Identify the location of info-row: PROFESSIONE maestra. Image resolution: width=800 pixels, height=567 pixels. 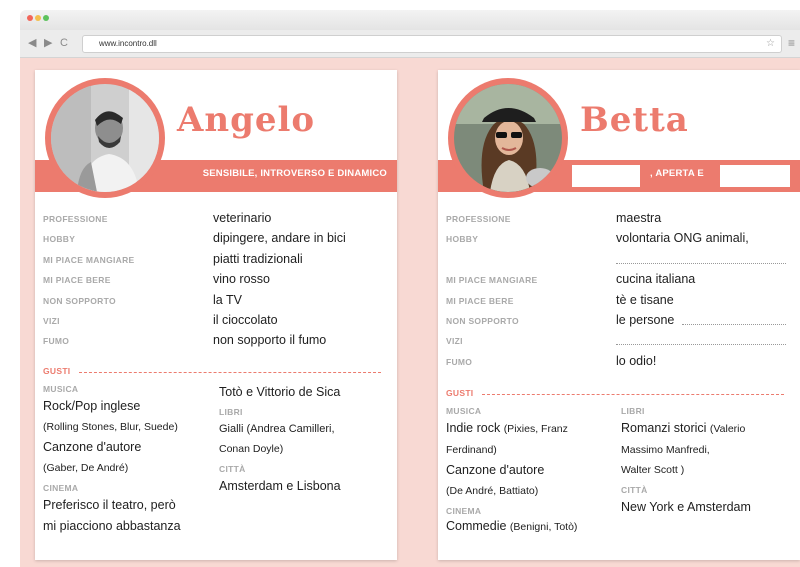
(619, 220).